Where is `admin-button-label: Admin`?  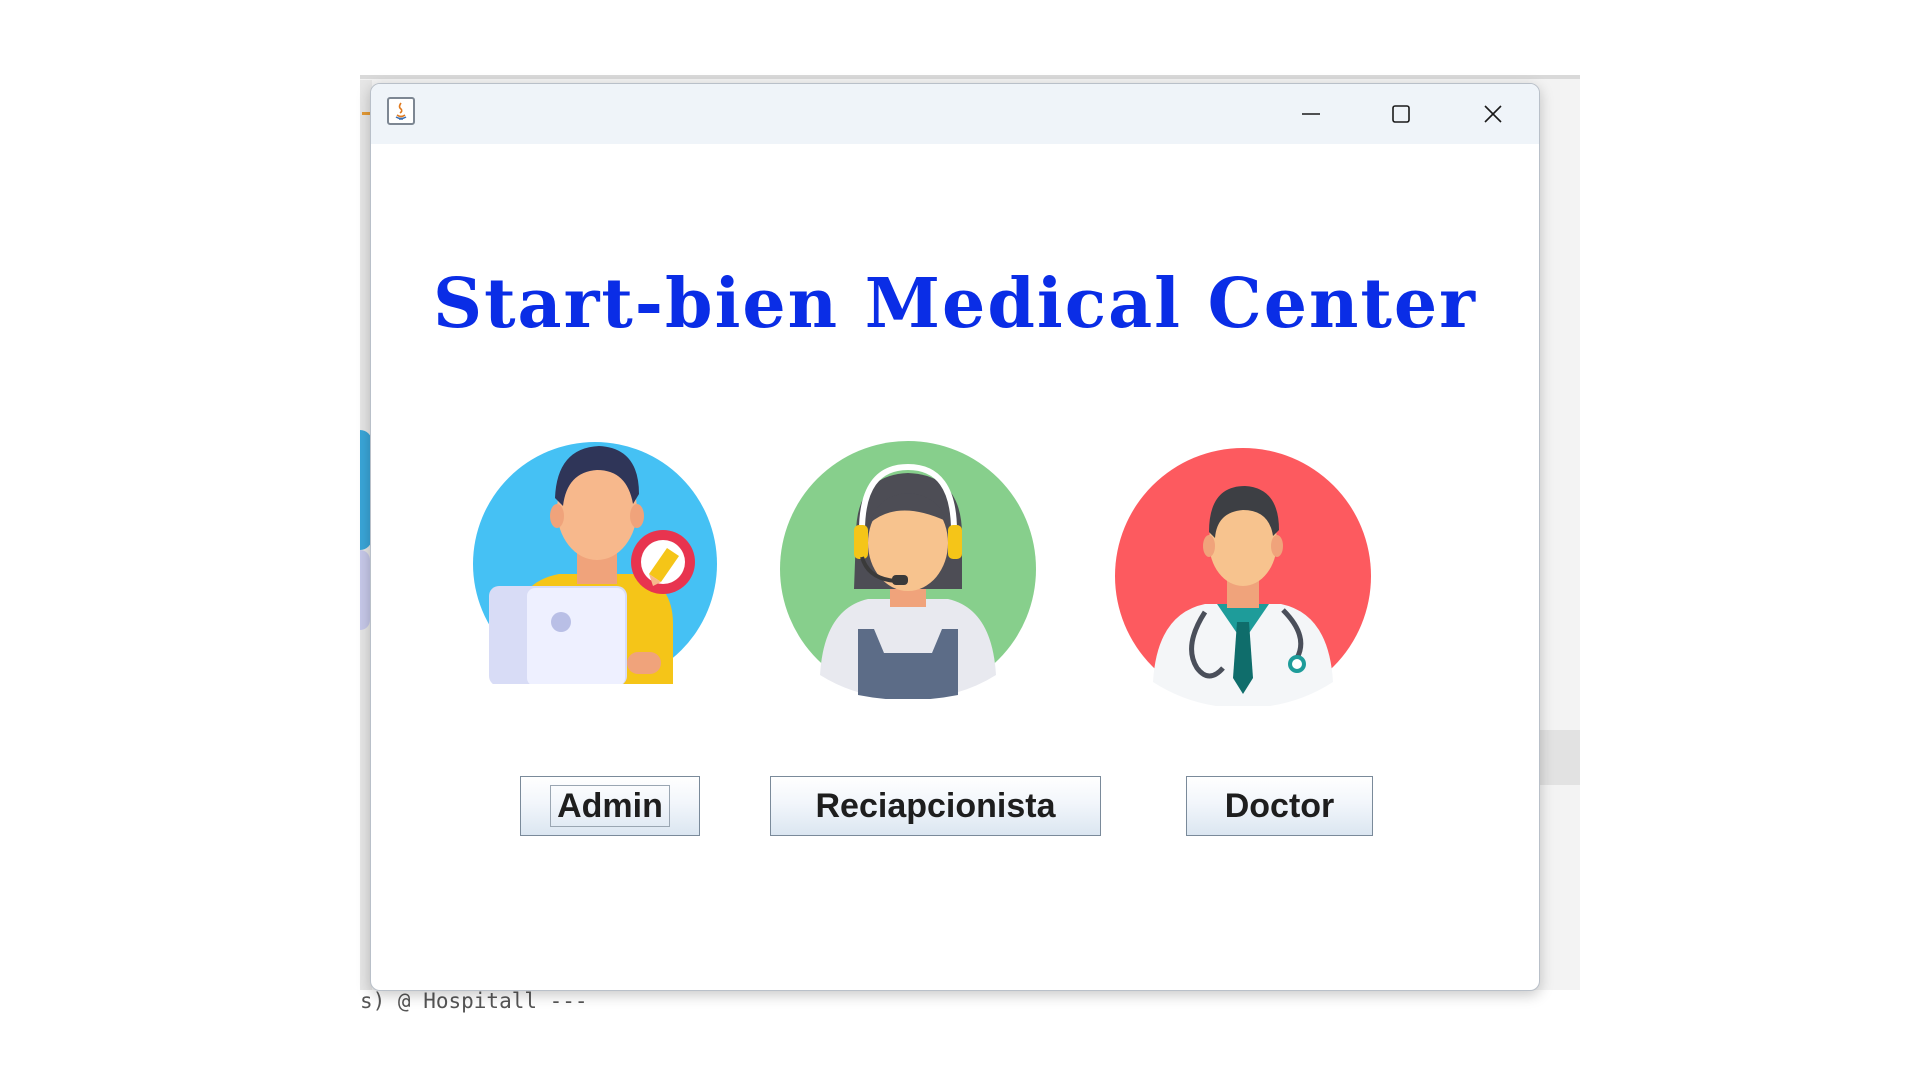 admin-button-label: Admin is located at coordinates (610, 806).